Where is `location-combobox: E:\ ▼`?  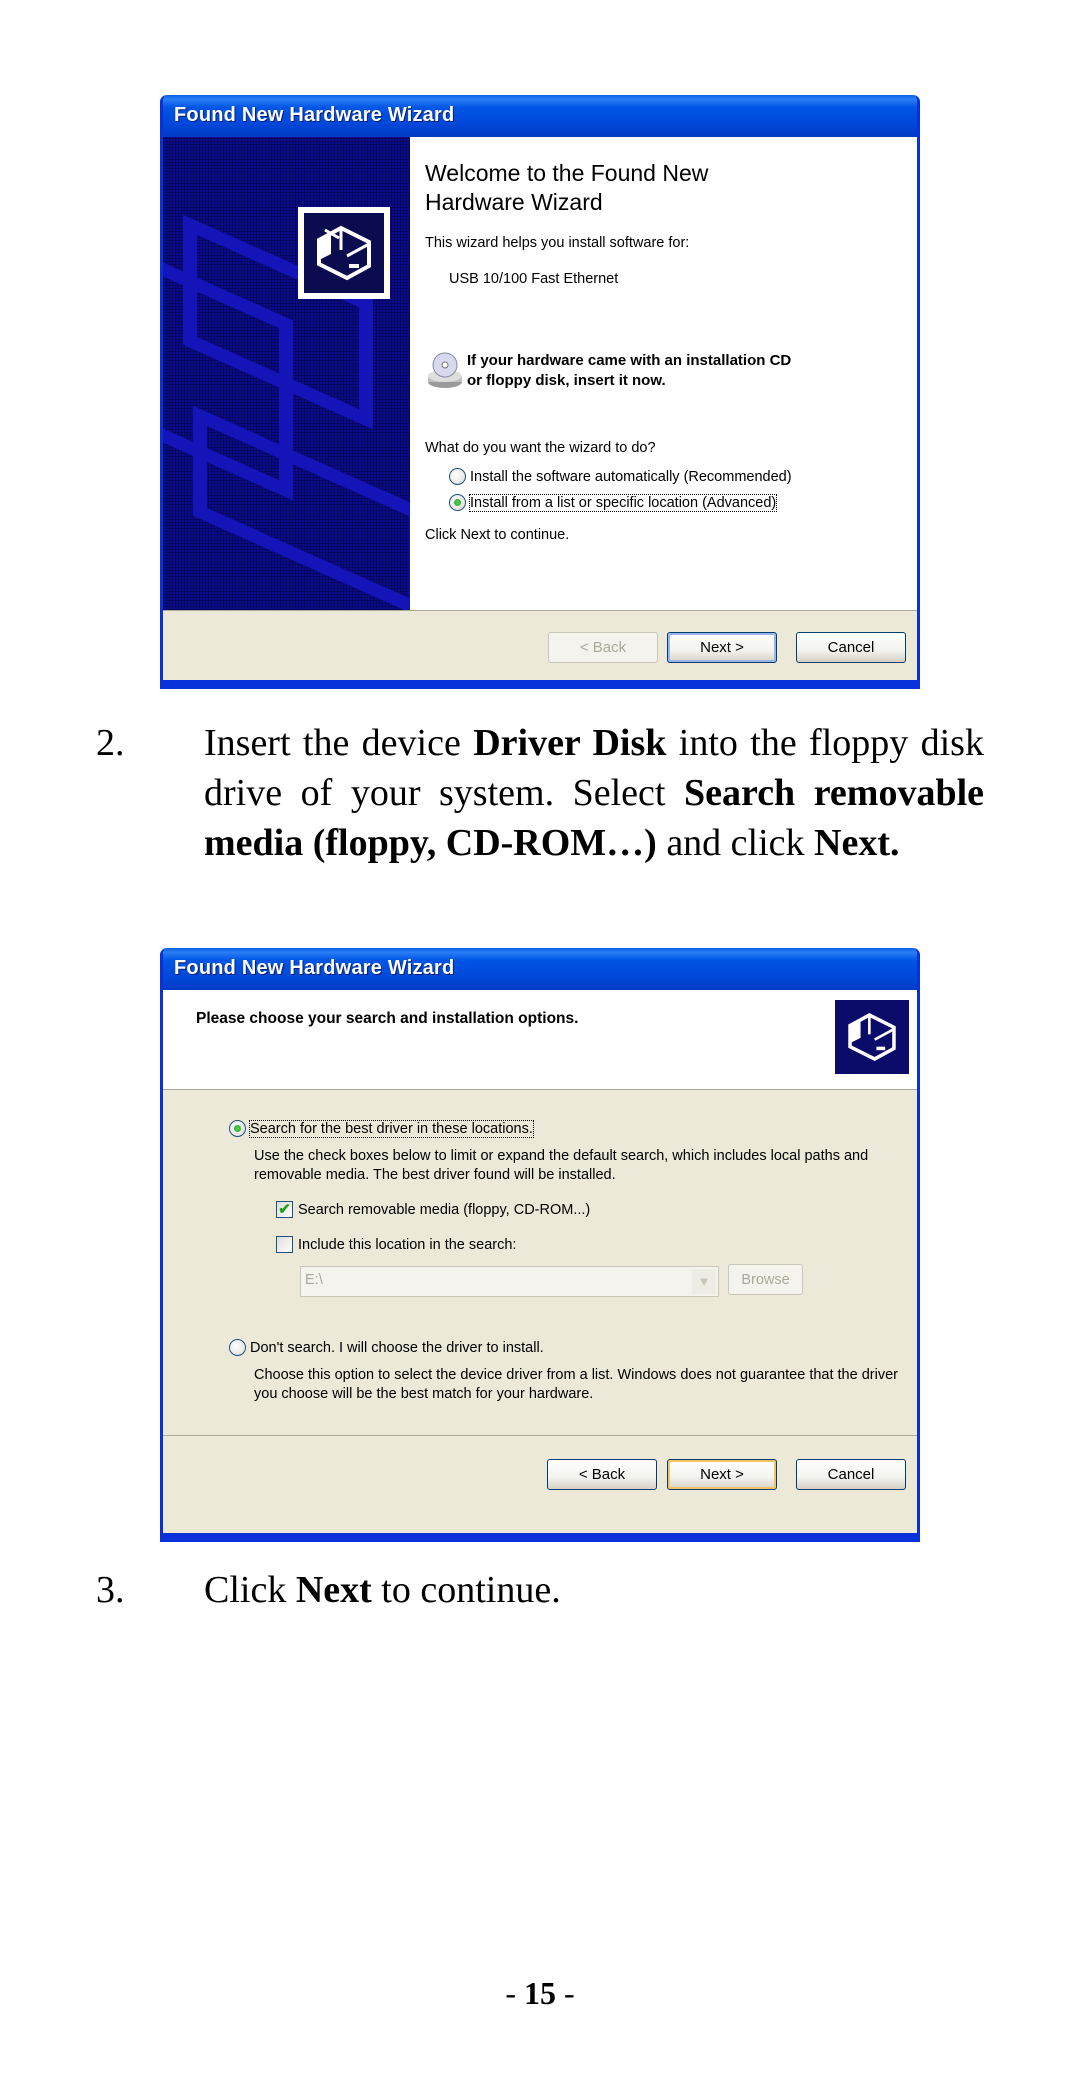
location-combobox: E:\ ▼ is located at coordinates (509, 1281).